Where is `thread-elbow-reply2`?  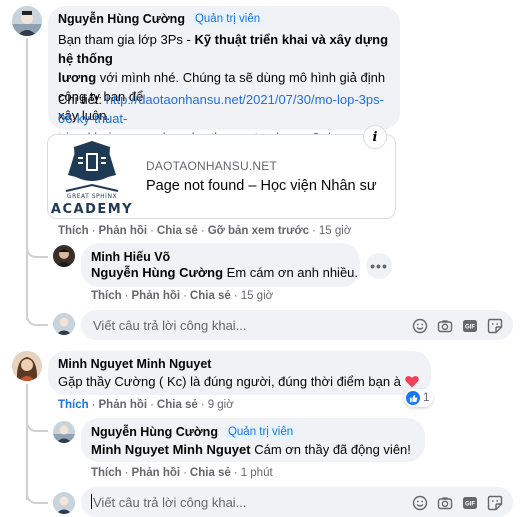 thread-elbow-reply2 is located at coordinates (37, 421).